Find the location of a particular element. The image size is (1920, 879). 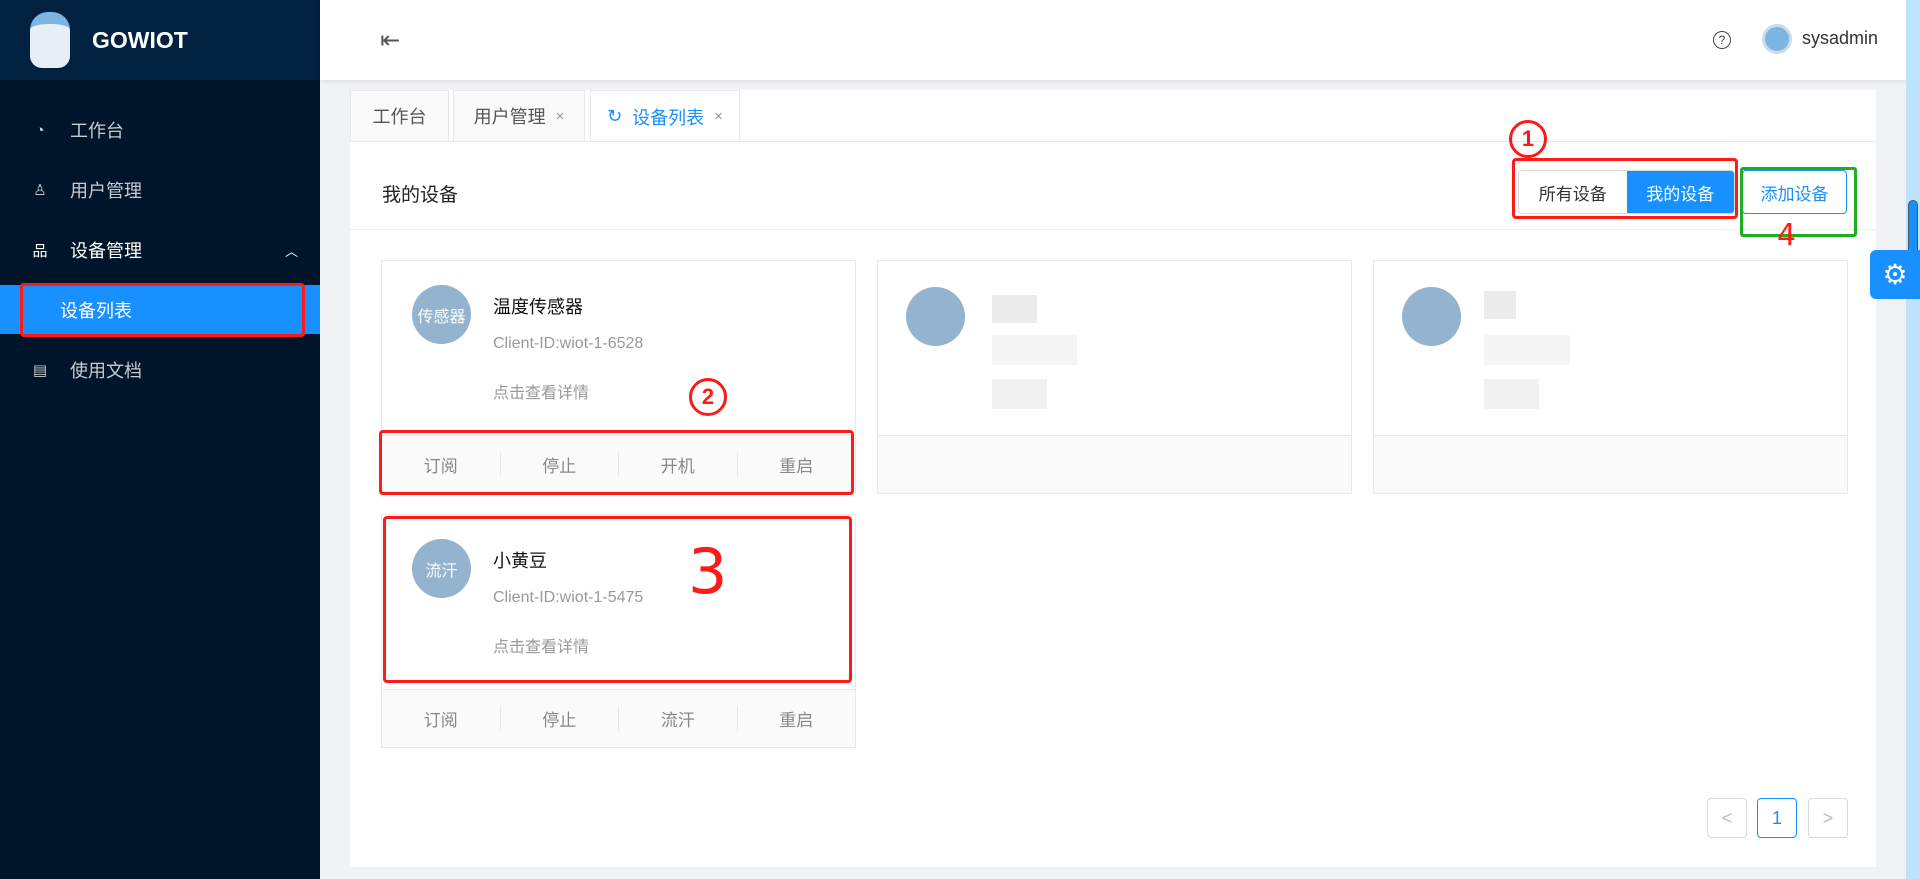

annotation-box is located at coordinates (162, 310).